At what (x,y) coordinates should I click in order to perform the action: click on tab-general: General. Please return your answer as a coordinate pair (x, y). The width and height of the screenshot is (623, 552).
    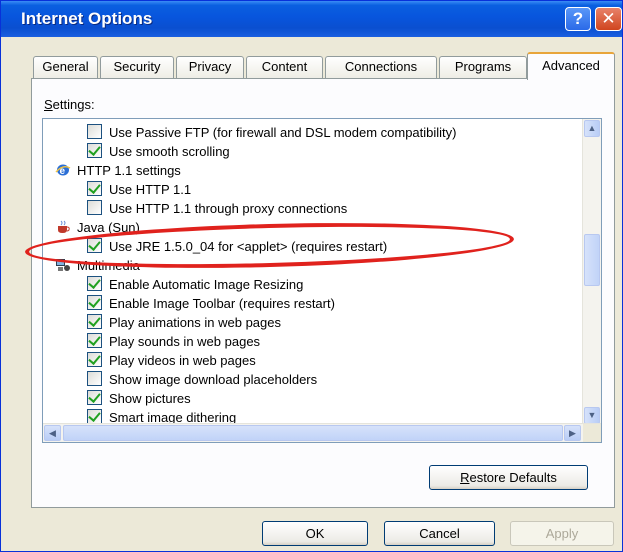
    Looking at the image, I should click on (65, 67).